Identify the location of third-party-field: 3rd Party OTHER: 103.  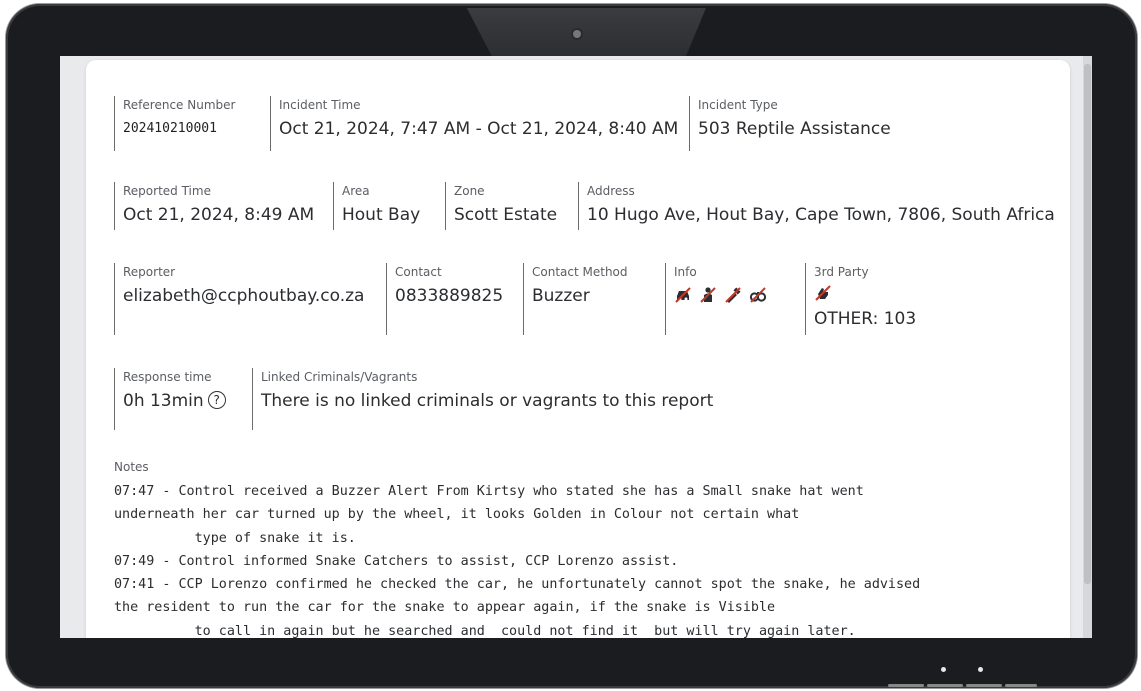
(870, 299).